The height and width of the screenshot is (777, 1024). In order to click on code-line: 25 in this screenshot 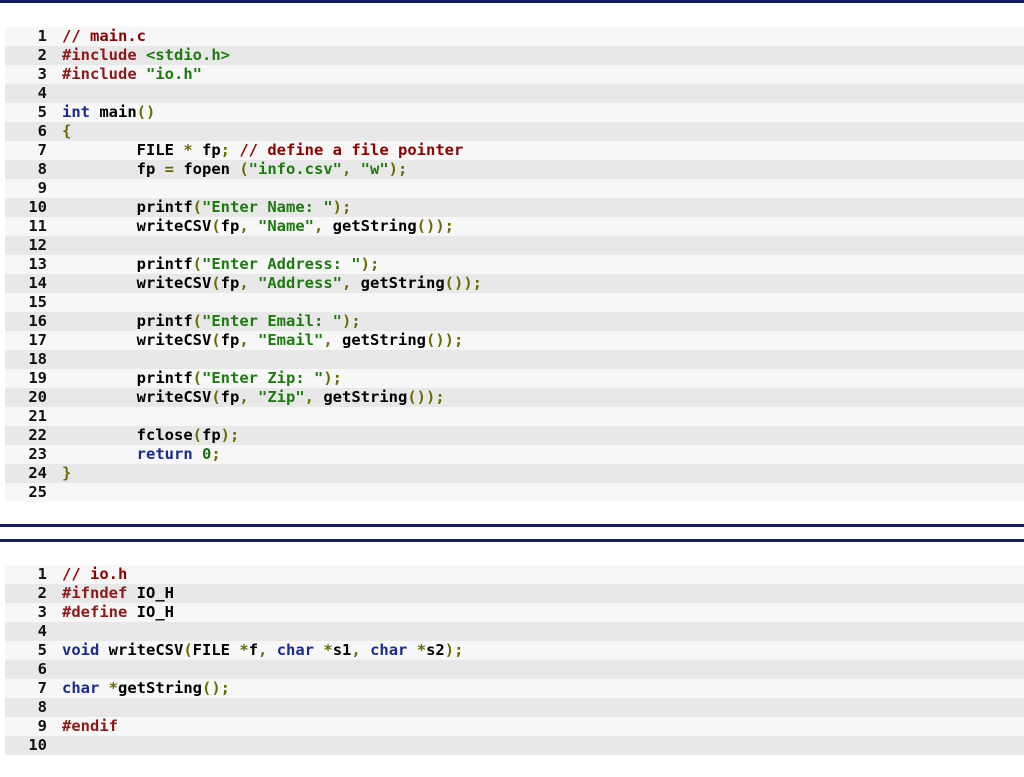, I will do `click(514, 492)`.